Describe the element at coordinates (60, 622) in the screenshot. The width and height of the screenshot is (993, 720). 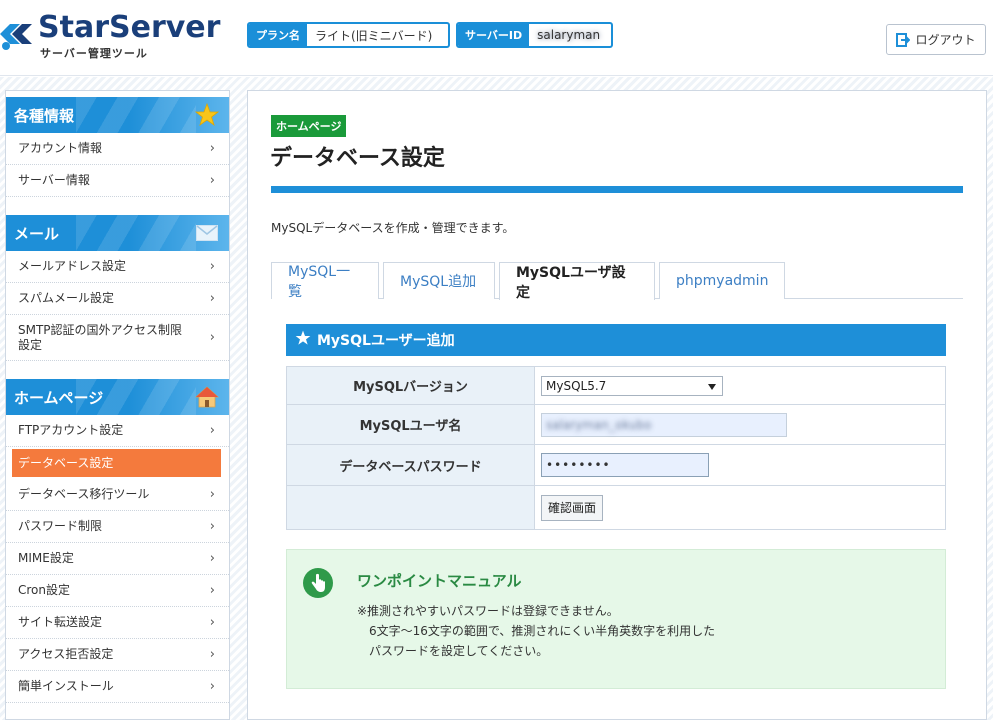
I see `sidebar-item-label: サイト転送設定` at that location.